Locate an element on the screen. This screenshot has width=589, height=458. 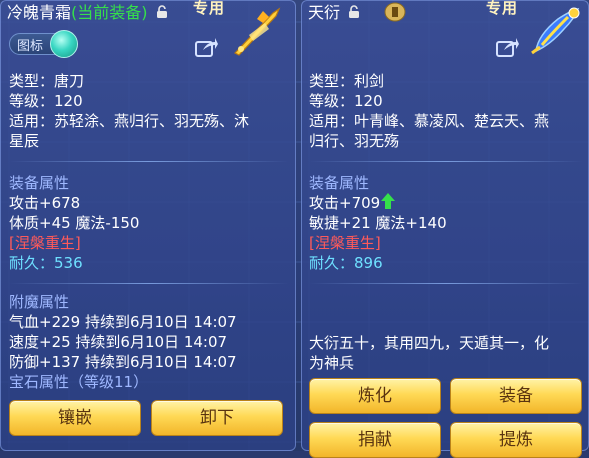
item-name: 天衍 is located at coordinates (324, 12).